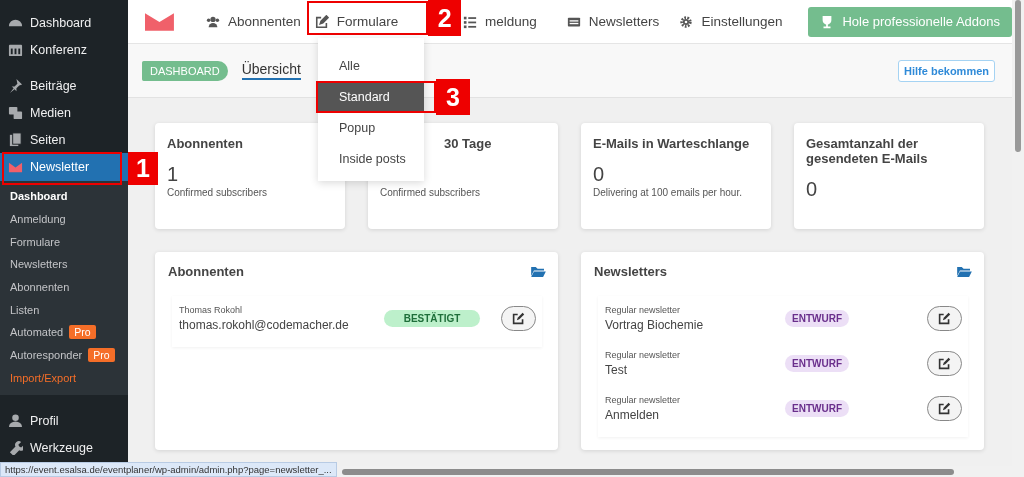 This screenshot has width=1024, height=477. I want to click on sidebar-item: Dashboard, so click(64, 22).